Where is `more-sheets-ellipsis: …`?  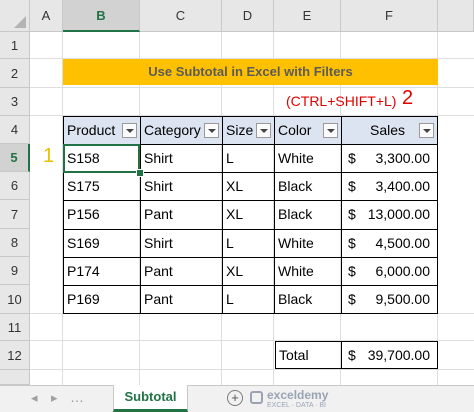
more-sheets-ellipsis: … is located at coordinates (77, 397).